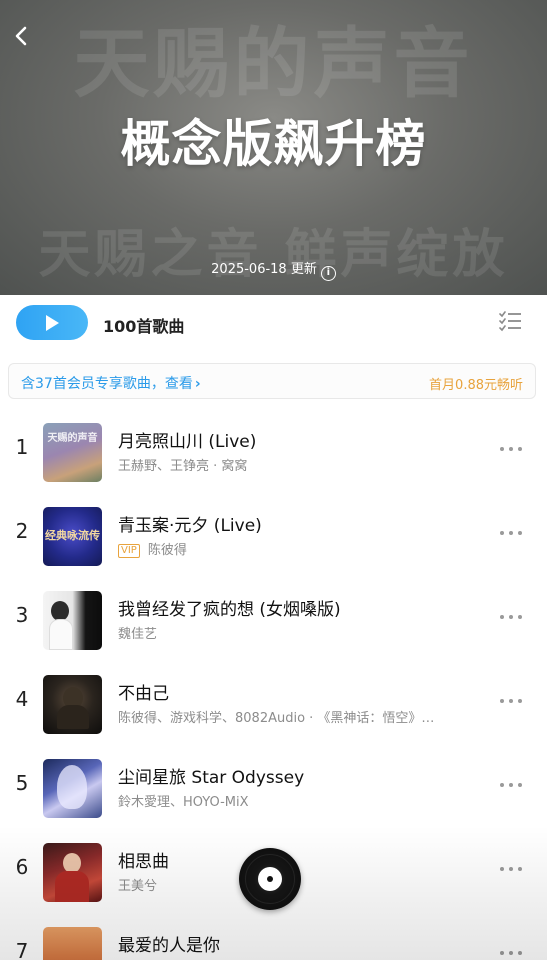  I want to click on song-row: 7 最爱的人是你, so click(273, 939).